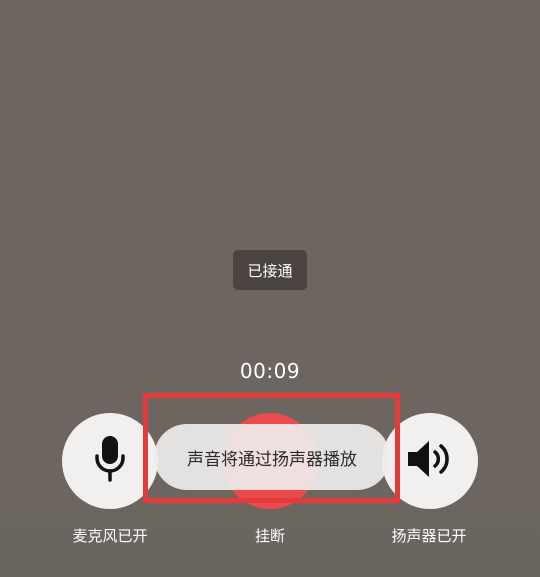  What do you see at coordinates (270, 270) in the screenshot?
I see `call-status-badge: 已接通` at bounding box center [270, 270].